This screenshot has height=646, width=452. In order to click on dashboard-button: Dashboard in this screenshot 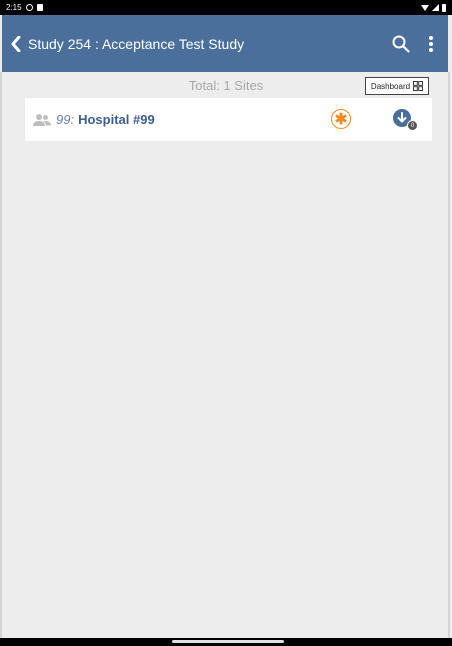, I will do `click(397, 86)`.